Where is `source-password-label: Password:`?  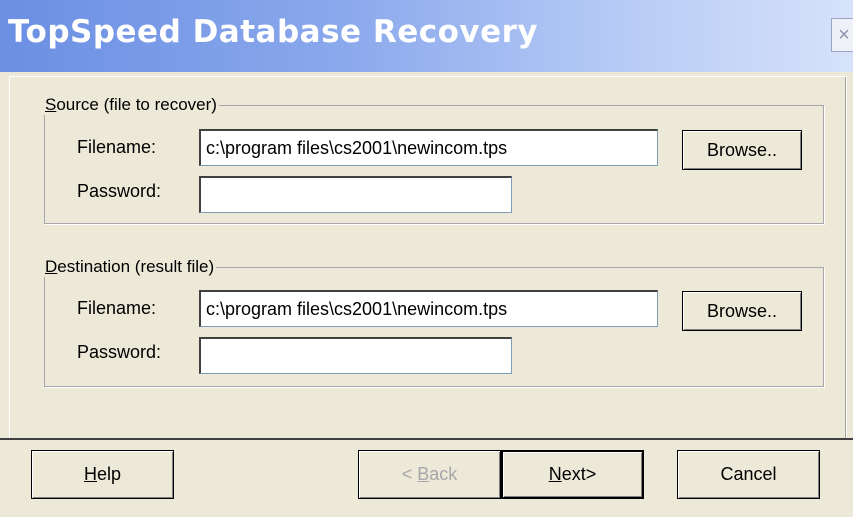
source-password-label: Password: is located at coordinates (119, 191).